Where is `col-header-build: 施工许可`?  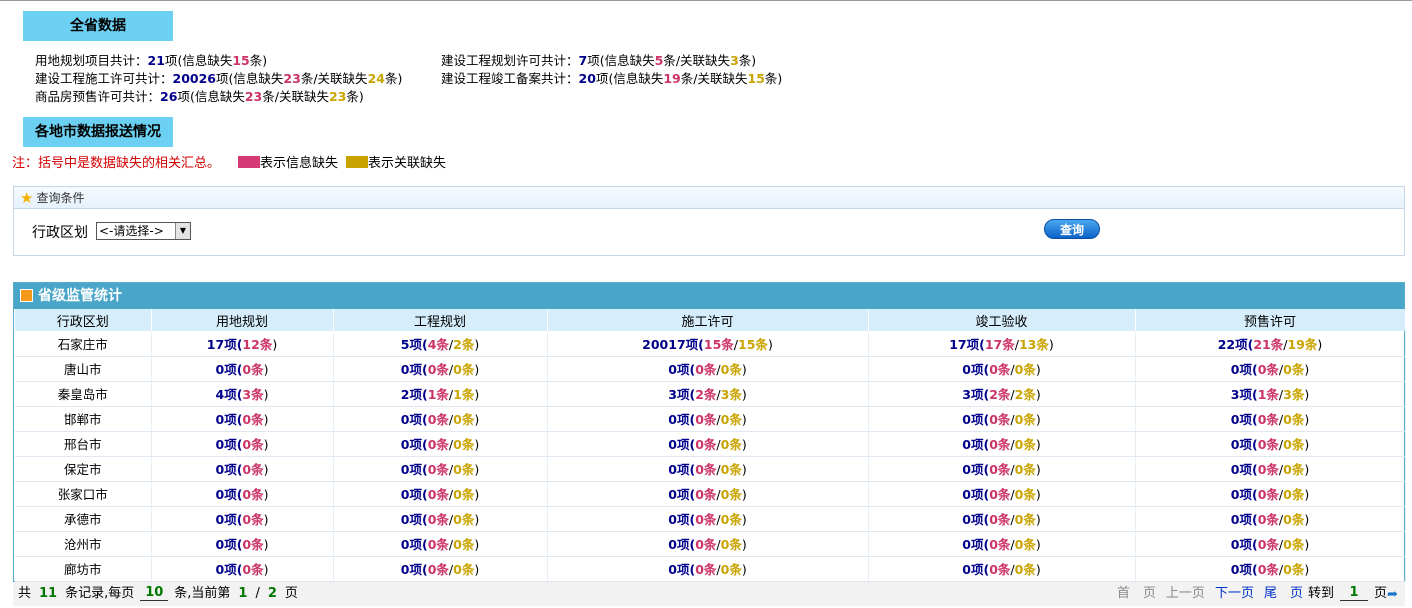
col-header-build: 施工许可 is located at coordinates (708, 320).